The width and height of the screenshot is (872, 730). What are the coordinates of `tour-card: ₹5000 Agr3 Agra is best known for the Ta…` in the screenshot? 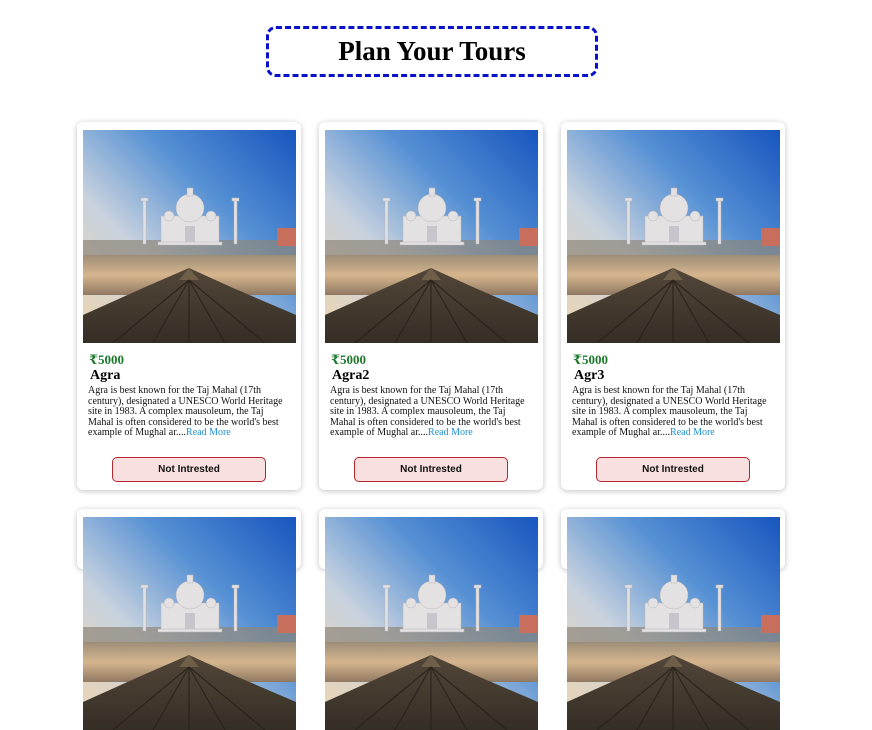 It's located at (673, 306).